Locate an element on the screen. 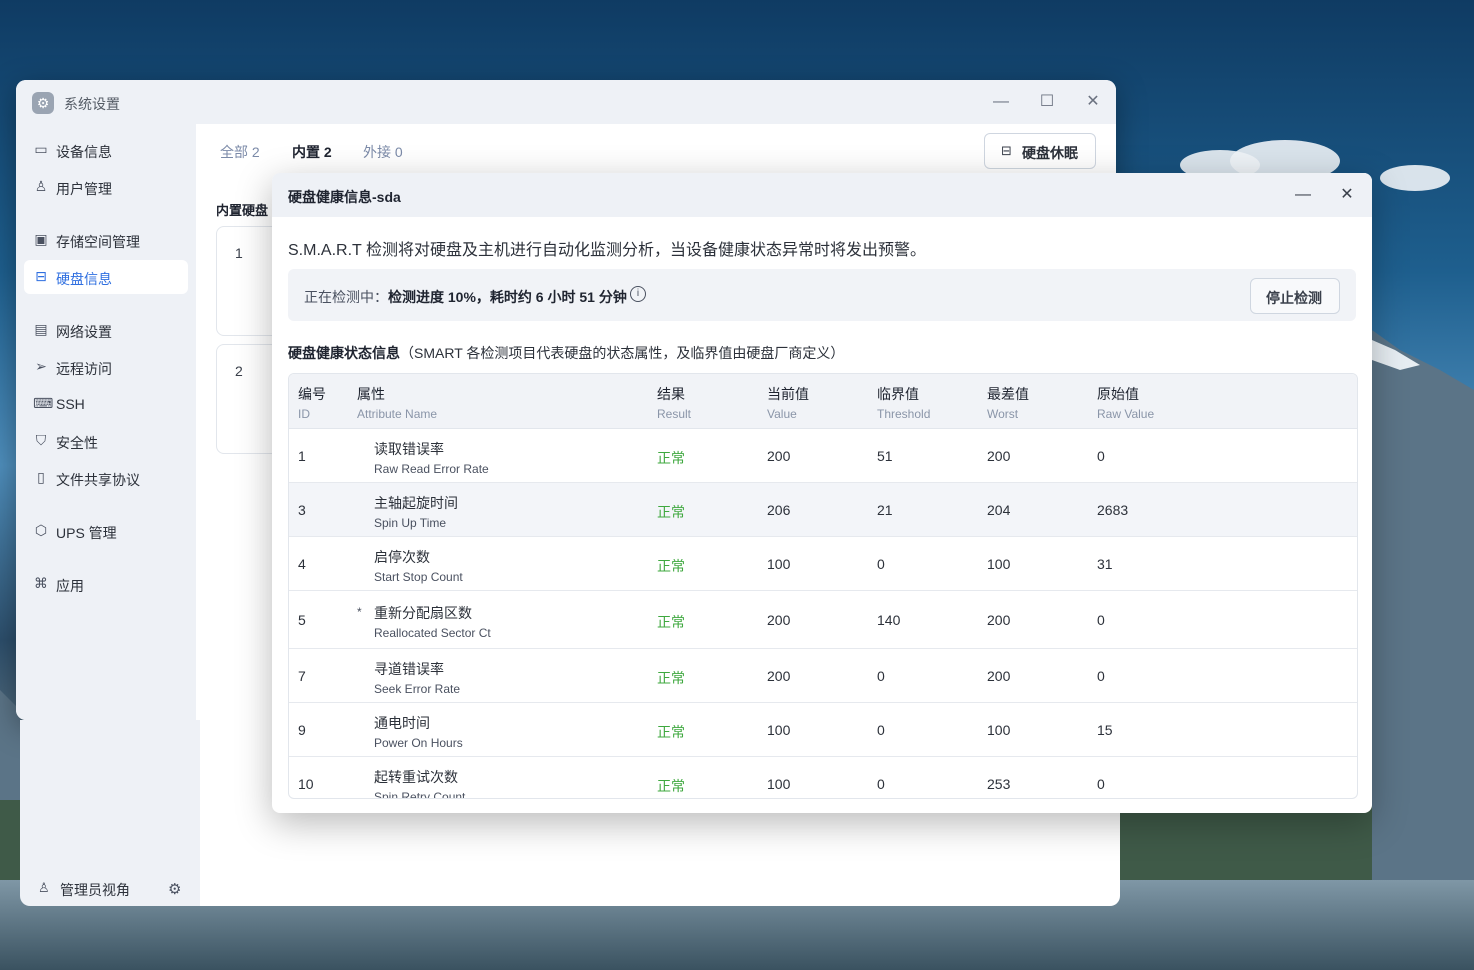  sidebar-item-network: ▤ 网络设置 is located at coordinates (106, 330).